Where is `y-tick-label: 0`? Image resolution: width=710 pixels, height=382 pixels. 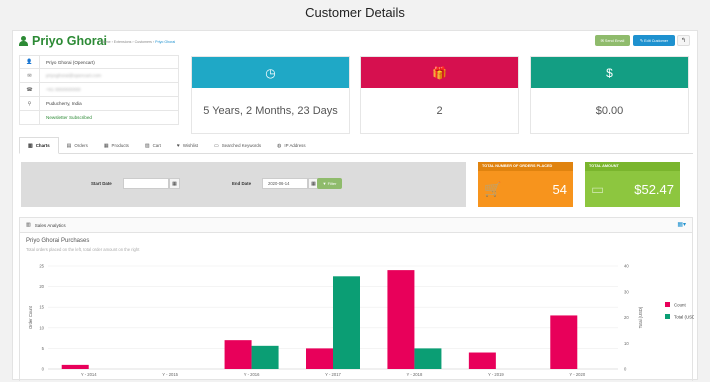
y-tick-label: 0 is located at coordinates (43, 369).